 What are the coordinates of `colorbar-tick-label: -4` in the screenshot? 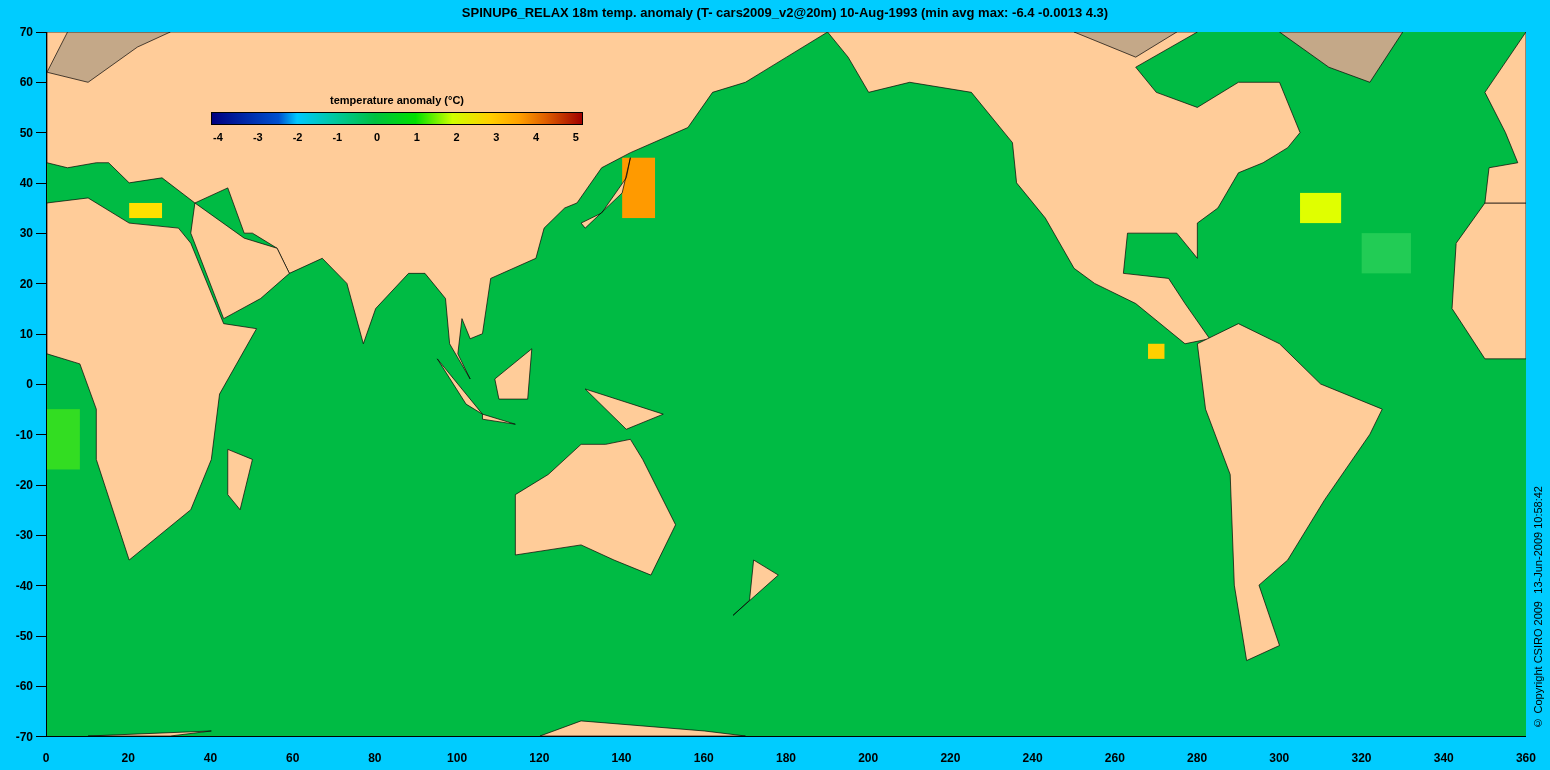 It's located at (218, 137).